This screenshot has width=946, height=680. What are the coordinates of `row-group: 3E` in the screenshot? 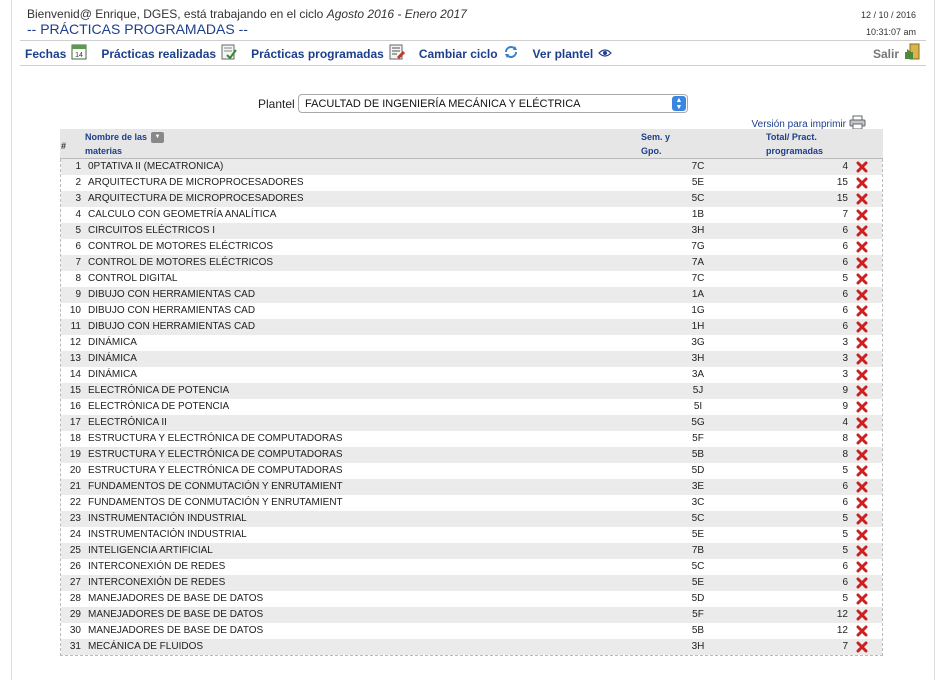 It's located at (698, 486).